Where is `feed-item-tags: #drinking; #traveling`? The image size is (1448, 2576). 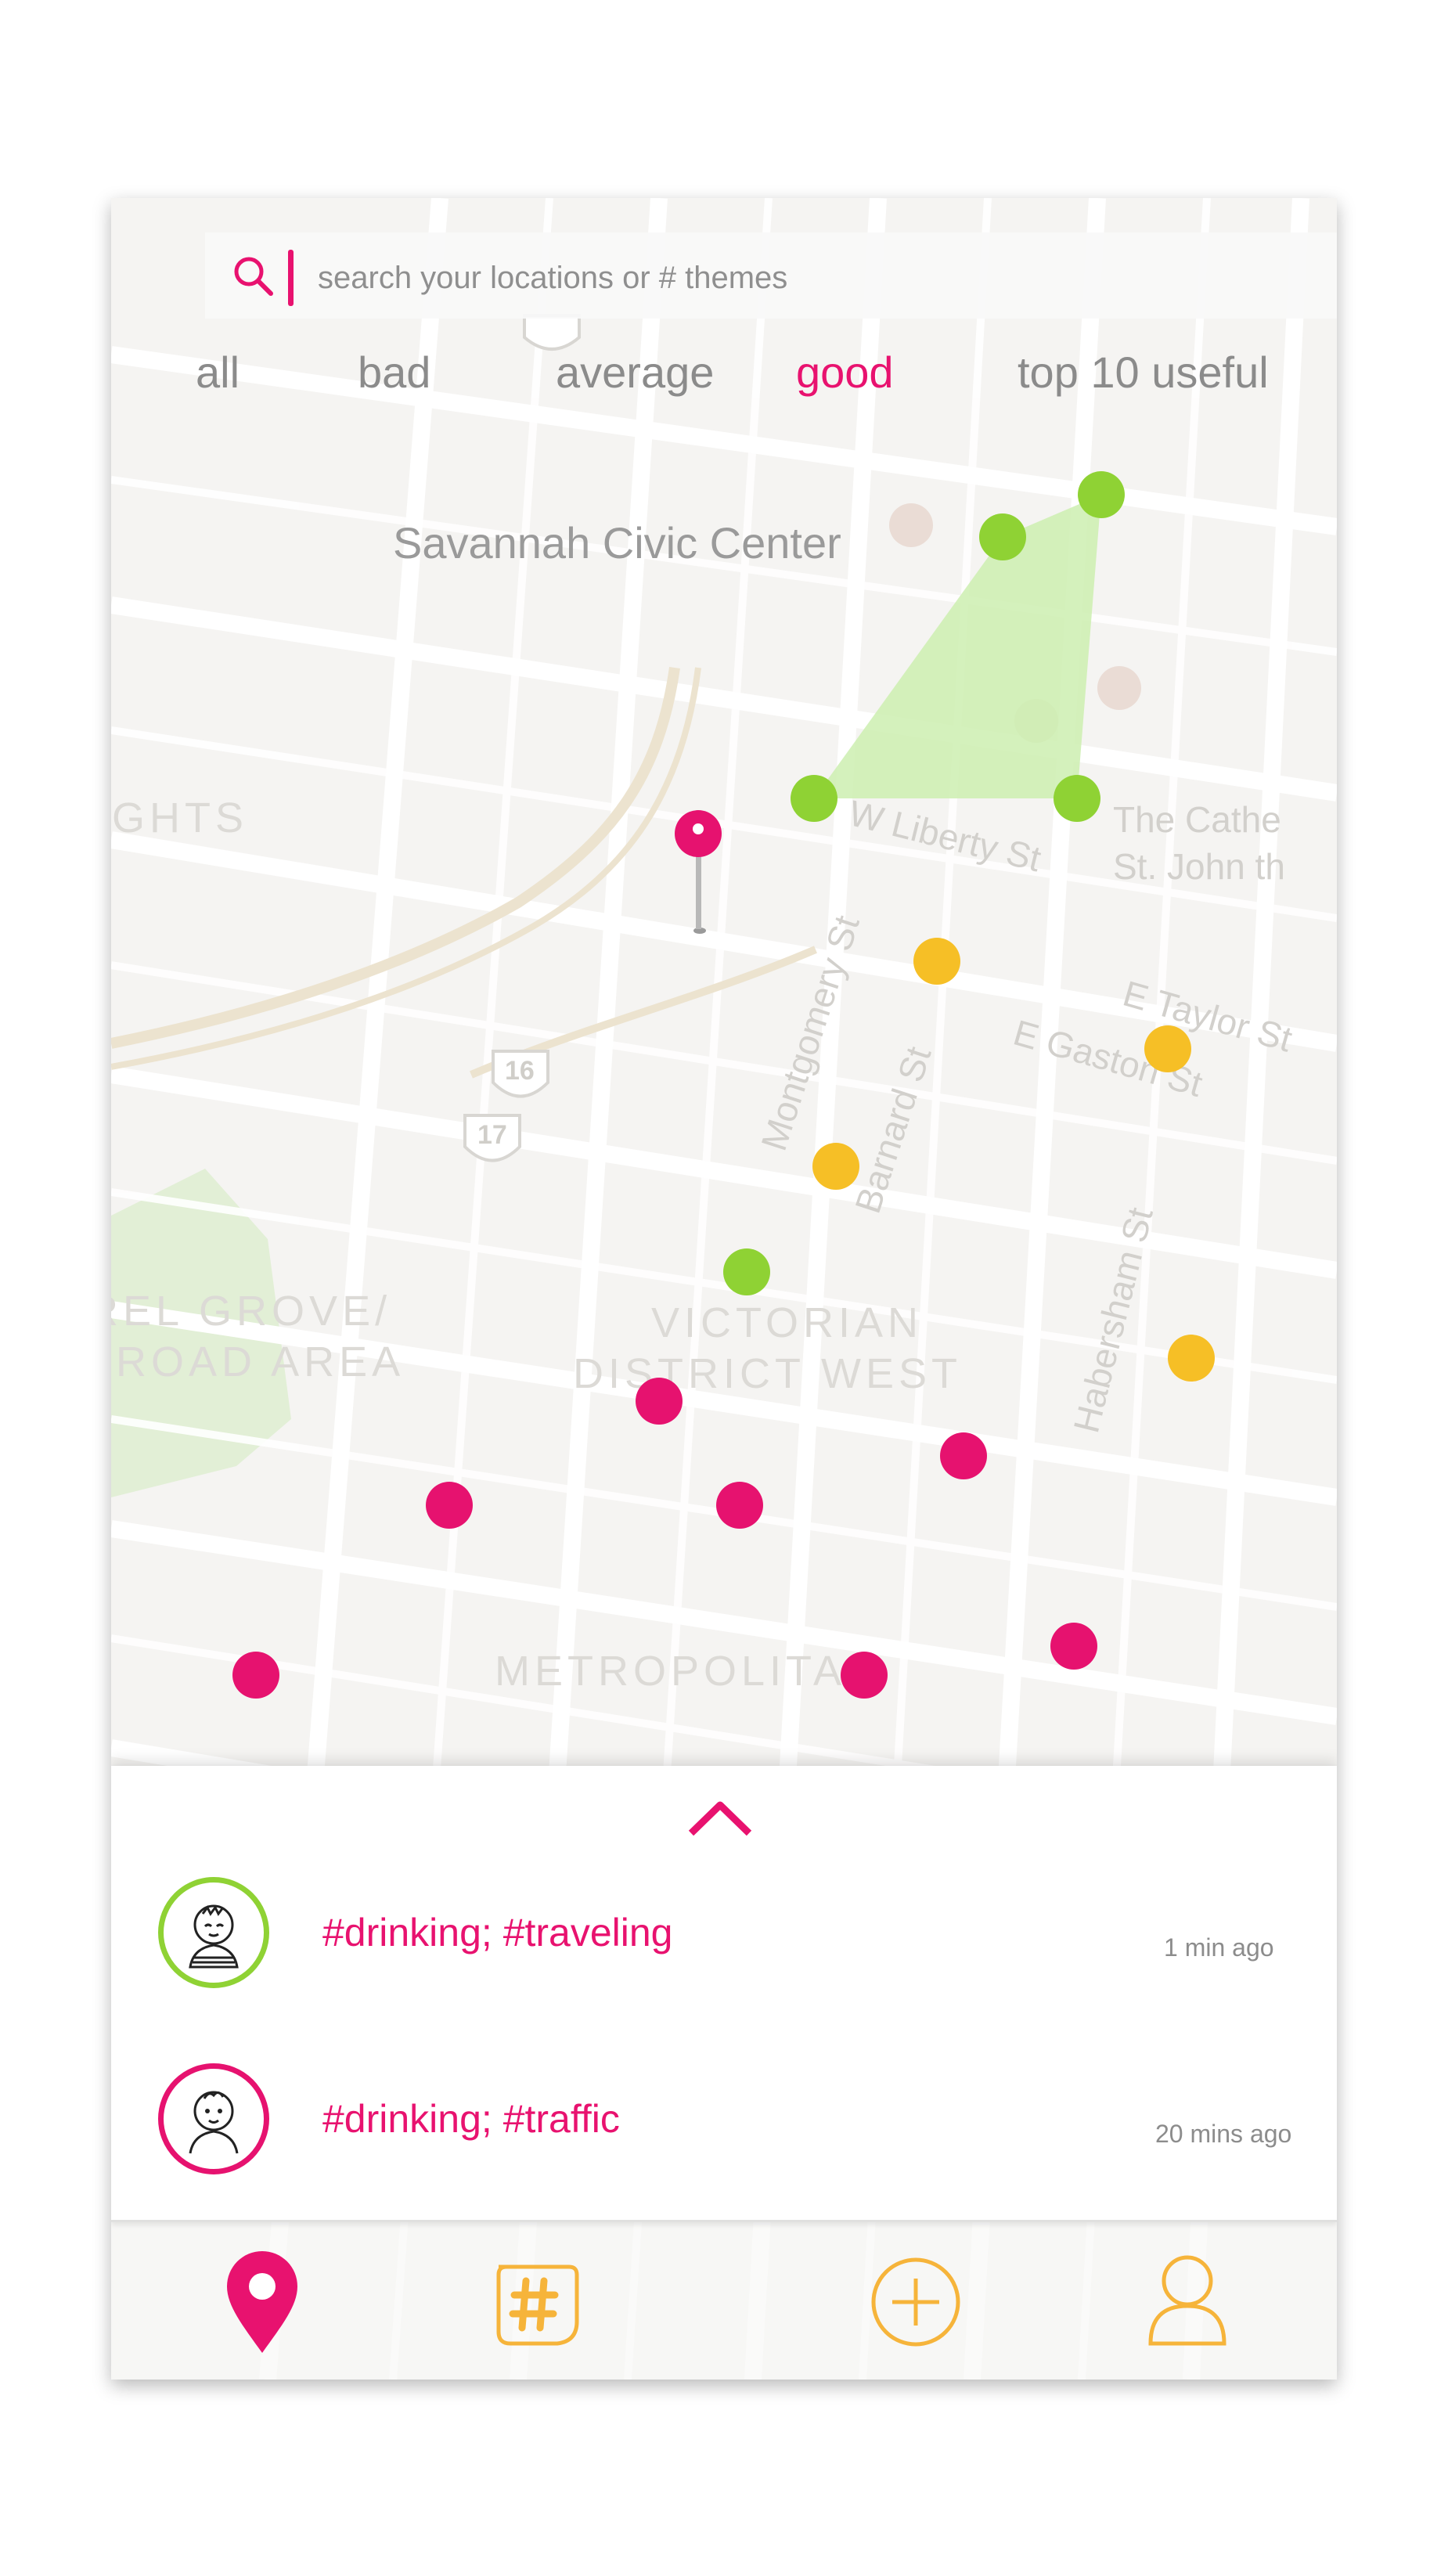 feed-item-tags: #drinking; #traveling is located at coordinates (497, 1933).